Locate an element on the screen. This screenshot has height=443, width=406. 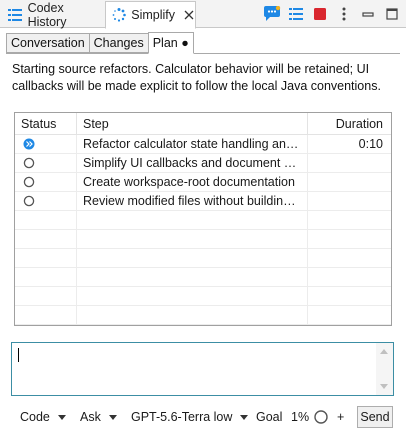
goal-progress: 1% is located at coordinates (309, 417).